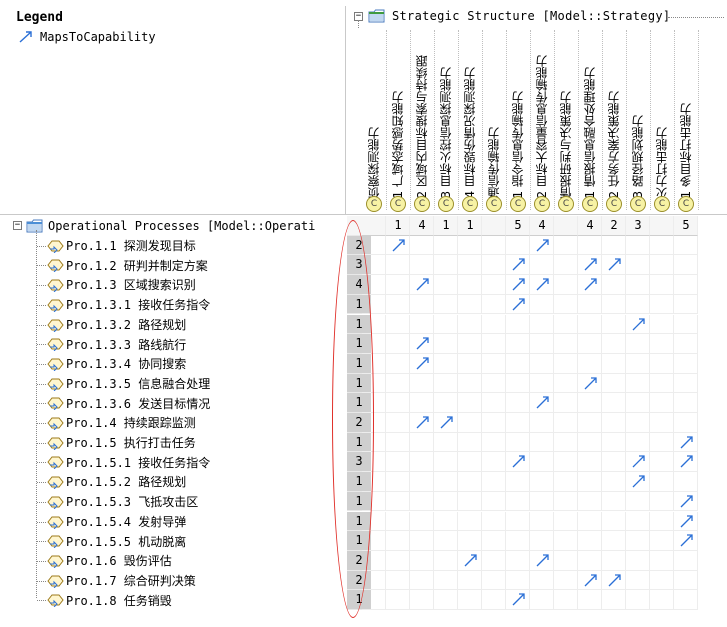  I want to click on column-header-8: 2.2 目标大容量信息传输能力, so click(542, 120).